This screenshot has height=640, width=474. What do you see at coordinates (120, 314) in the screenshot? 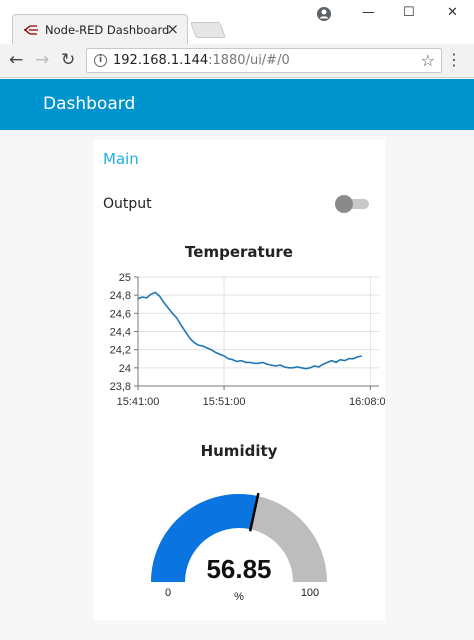
I see `y-tick-label: 24,6` at bounding box center [120, 314].